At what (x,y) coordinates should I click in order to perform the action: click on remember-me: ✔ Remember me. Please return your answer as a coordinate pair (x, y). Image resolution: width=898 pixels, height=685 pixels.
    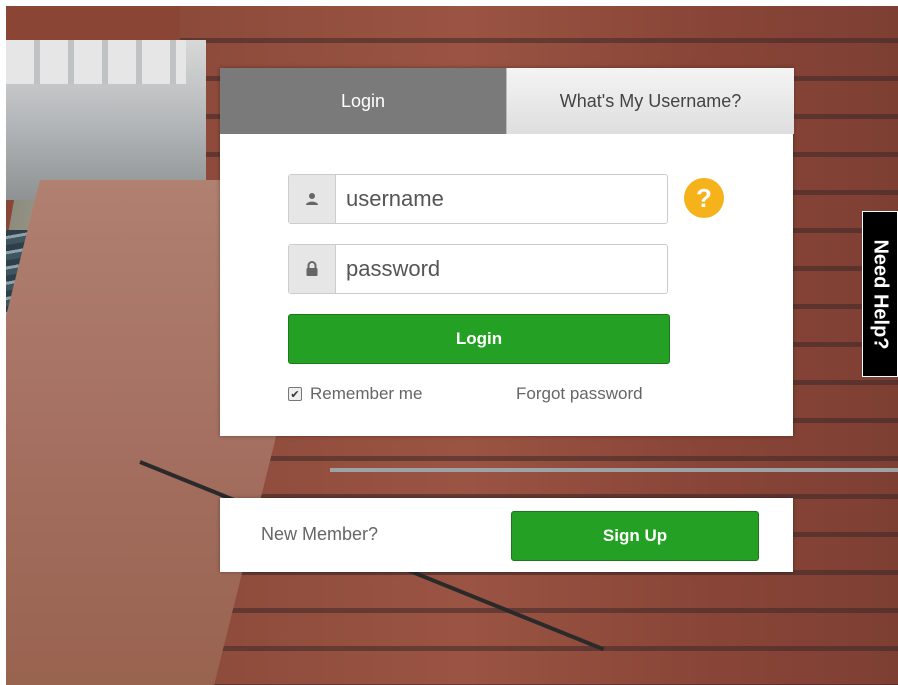
    Looking at the image, I should click on (355, 394).